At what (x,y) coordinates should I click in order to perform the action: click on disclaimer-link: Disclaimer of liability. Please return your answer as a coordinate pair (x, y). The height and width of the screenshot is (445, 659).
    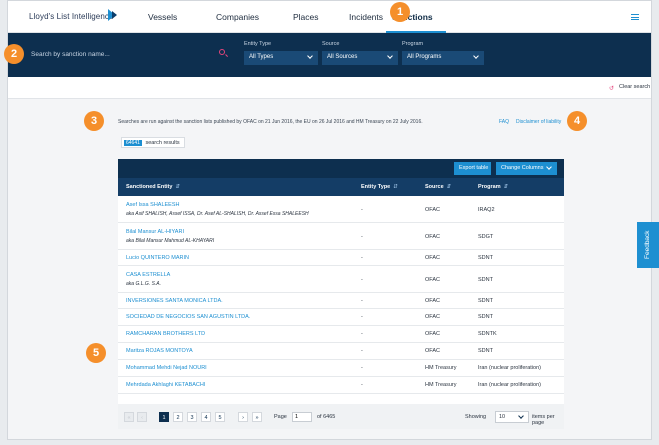
    Looking at the image, I should click on (538, 122).